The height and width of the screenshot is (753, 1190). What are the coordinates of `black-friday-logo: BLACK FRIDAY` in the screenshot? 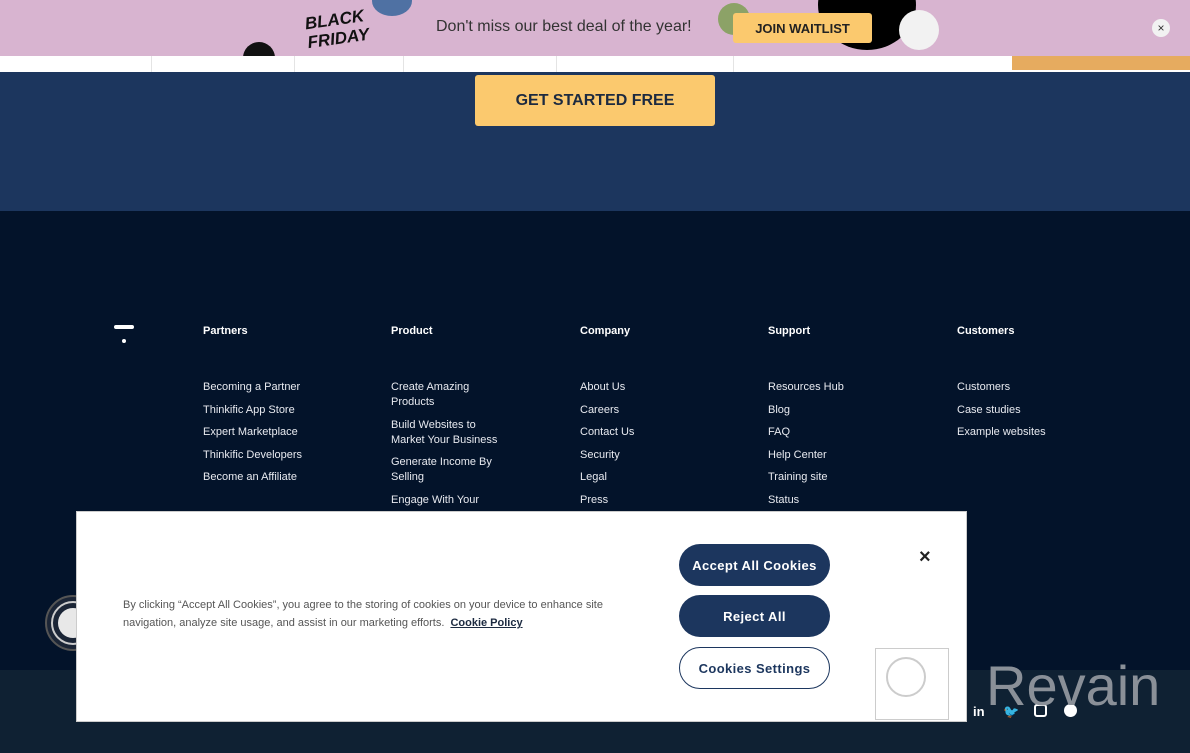 It's located at (337, 29).